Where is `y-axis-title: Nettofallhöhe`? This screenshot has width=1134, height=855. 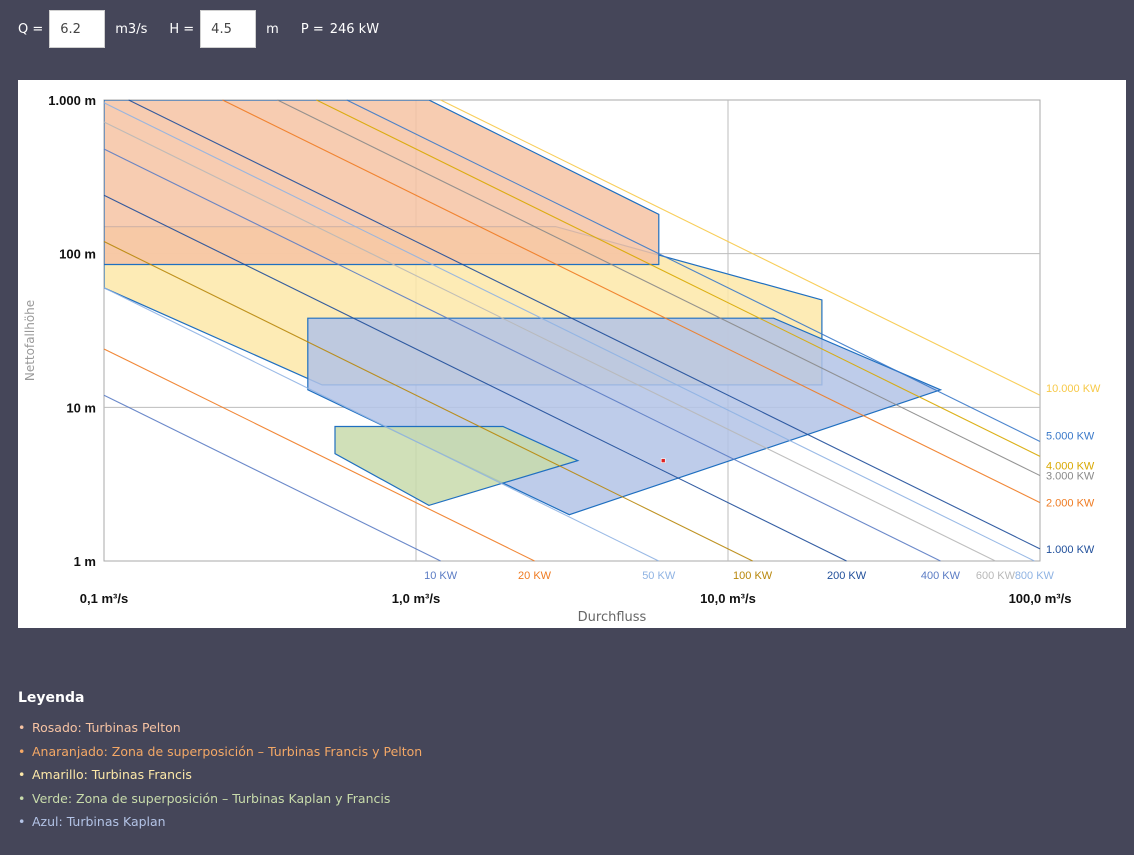
y-axis-title: Nettofallhöhe is located at coordinates (30, 340).